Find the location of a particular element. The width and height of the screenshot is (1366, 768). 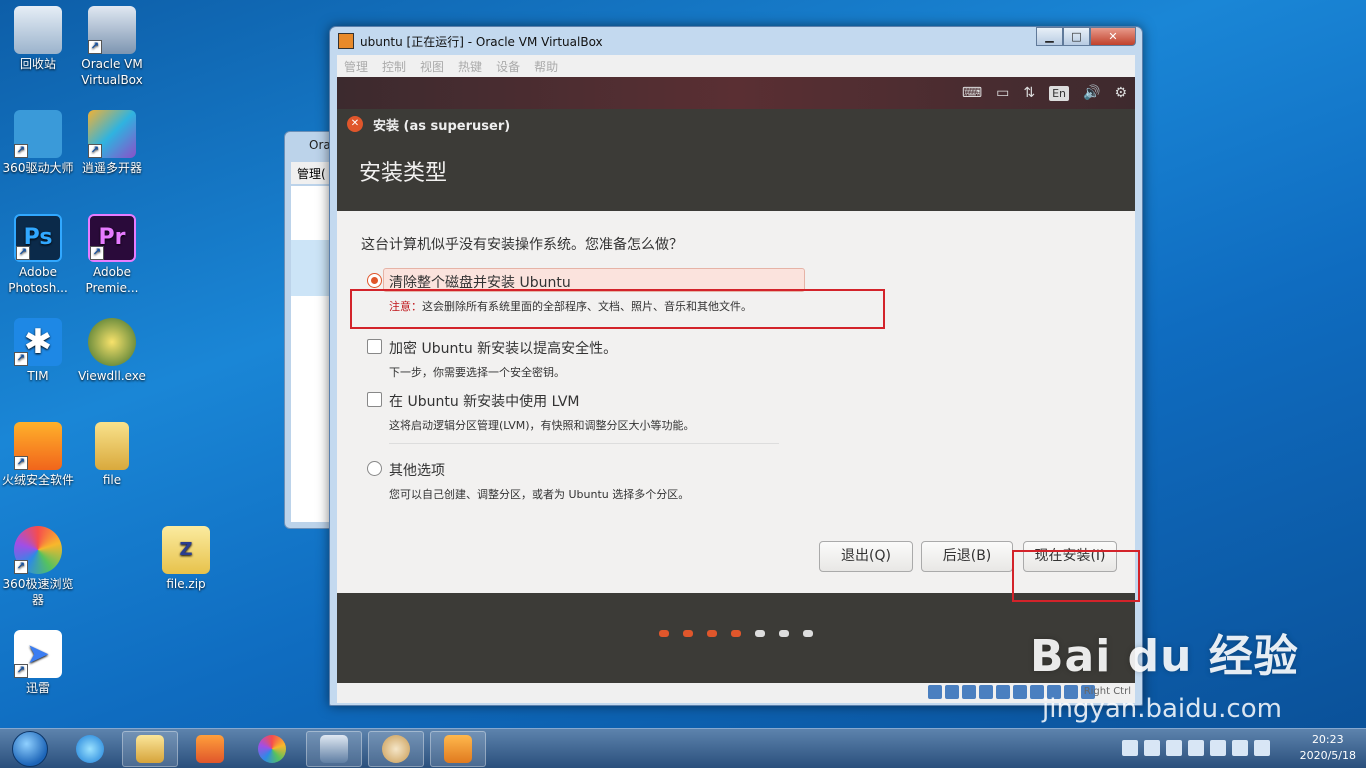

desktop-icon-tim: ✱ ↗ TIM is located at coordinates (38, 351).